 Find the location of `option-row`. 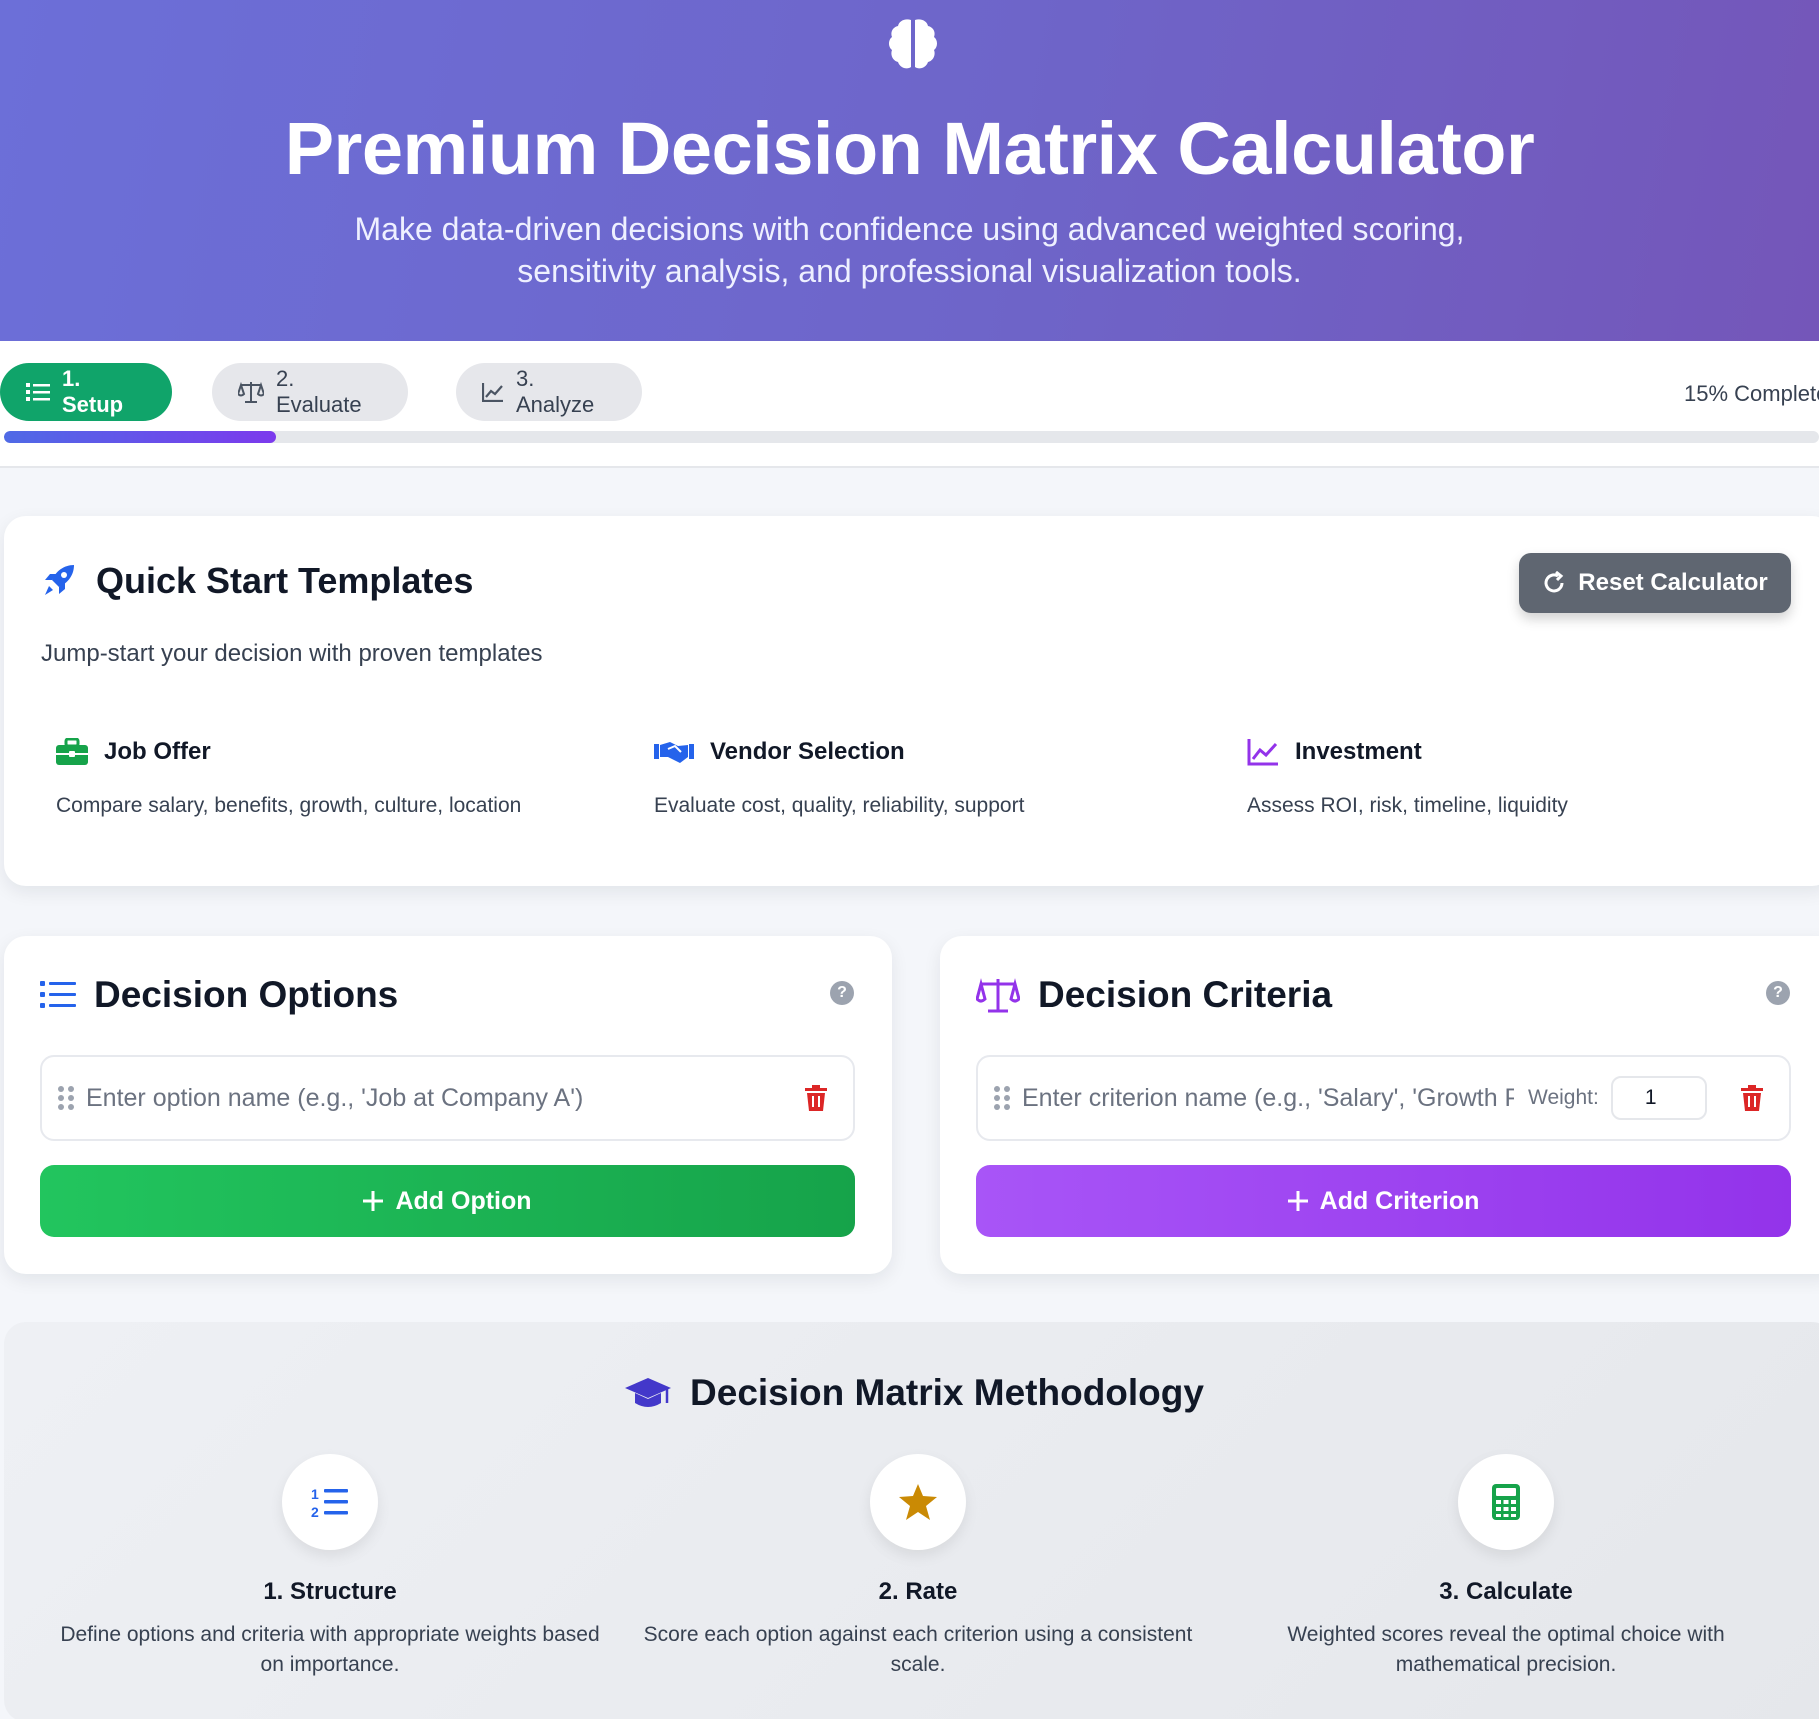

option-row is located at coordinates (447, 1098).